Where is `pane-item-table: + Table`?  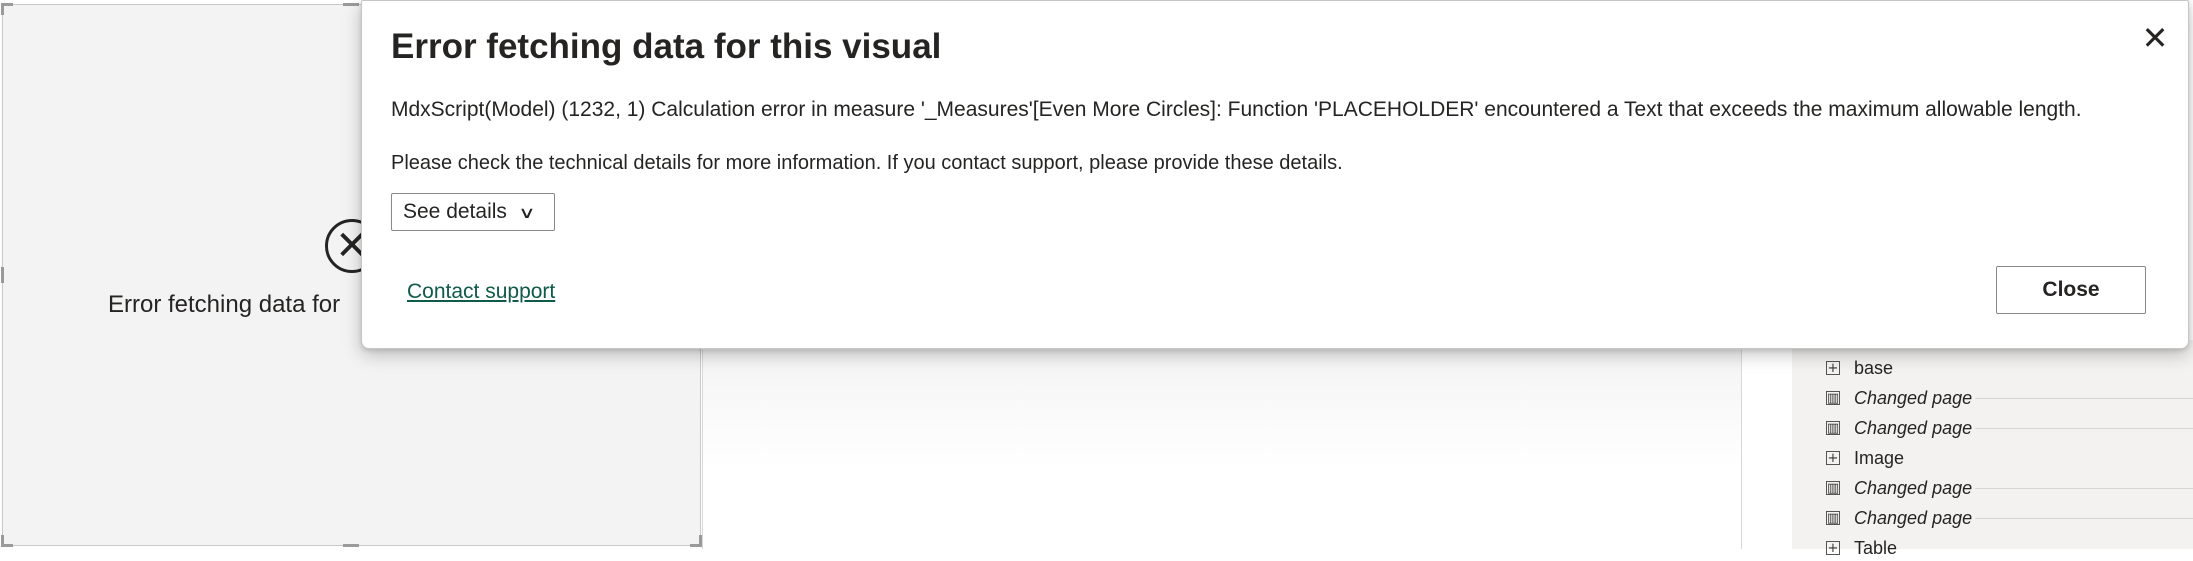
pane-item-table: + Table is located at coordinates (1861, 548).